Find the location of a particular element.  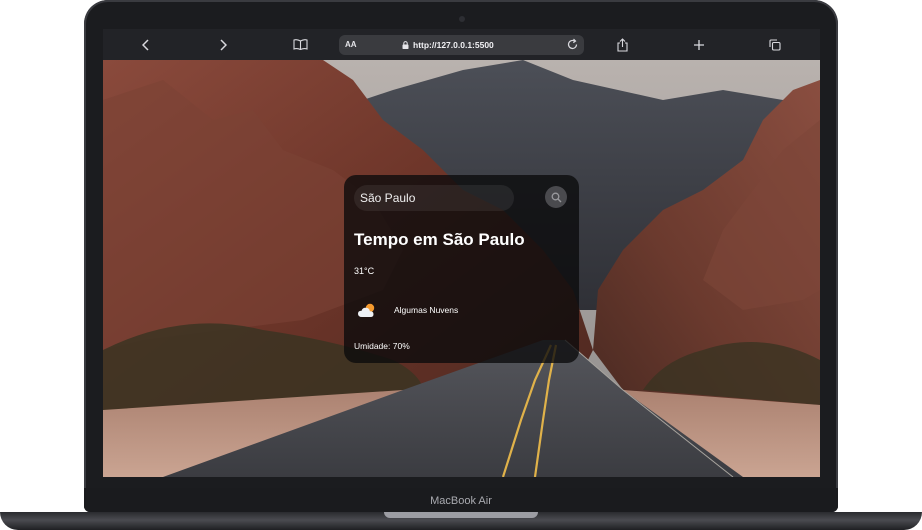

address-bar: AA http://127.0.0.1:5500 is located at coordinates (461, 45).